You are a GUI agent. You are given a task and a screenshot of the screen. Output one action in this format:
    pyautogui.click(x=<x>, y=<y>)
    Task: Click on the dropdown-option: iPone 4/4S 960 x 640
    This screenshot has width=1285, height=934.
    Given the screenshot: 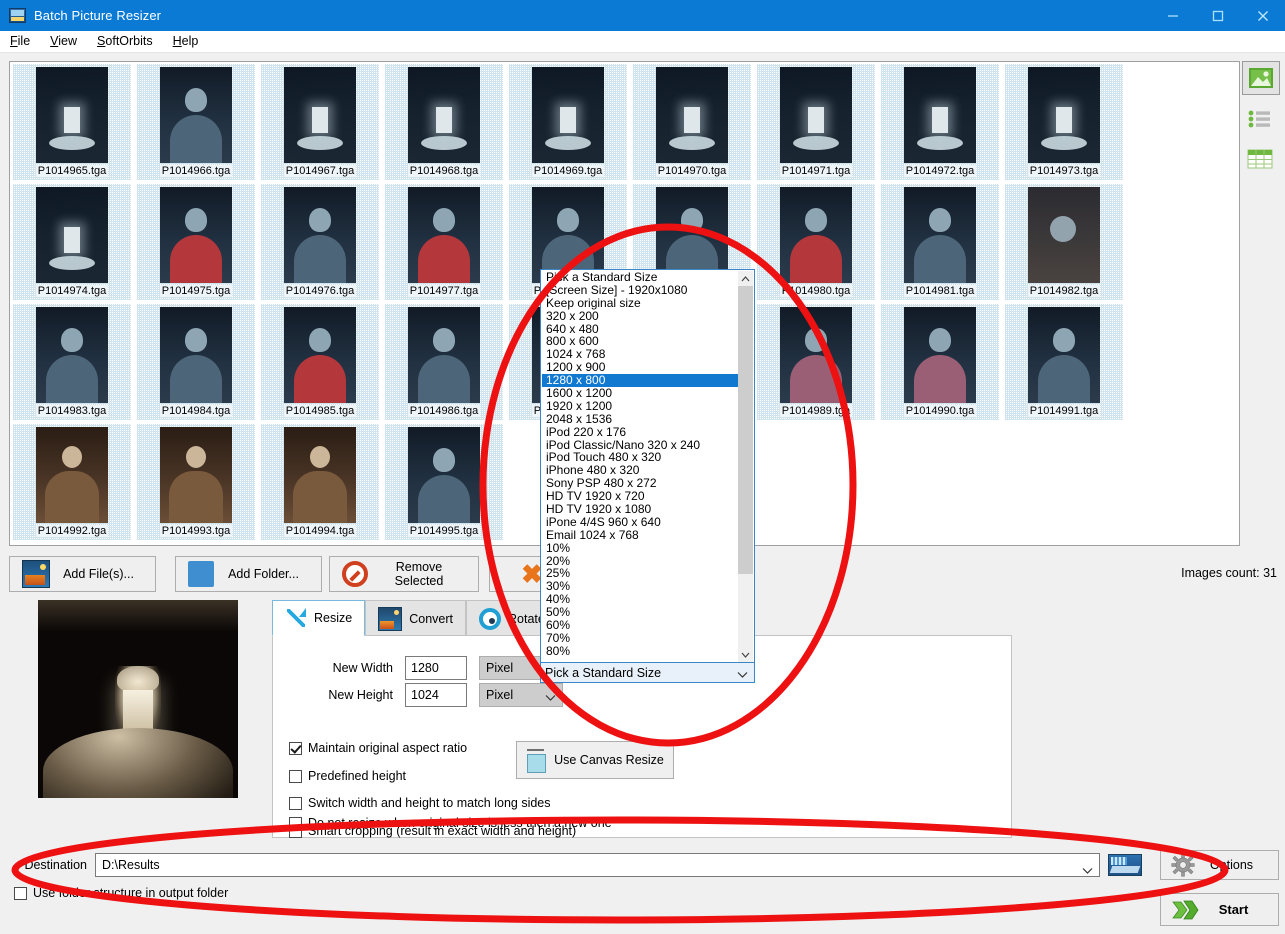 What is the action you would take?
    pyautogui.click(x=641, y=522)
    